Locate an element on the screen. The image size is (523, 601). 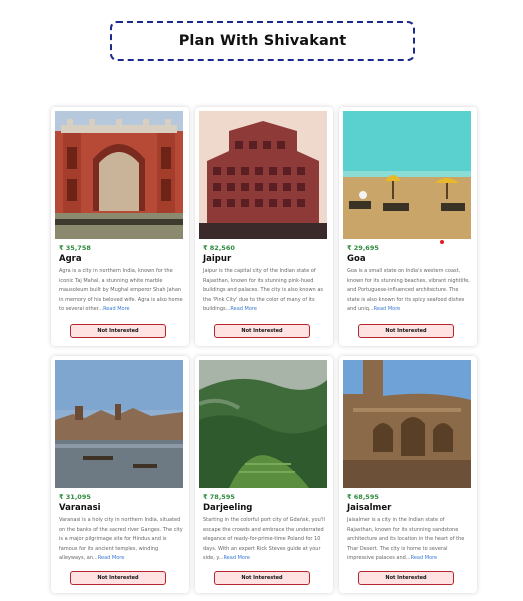
page-title: Plan With Shivakant is located at coordinates (262, 41).